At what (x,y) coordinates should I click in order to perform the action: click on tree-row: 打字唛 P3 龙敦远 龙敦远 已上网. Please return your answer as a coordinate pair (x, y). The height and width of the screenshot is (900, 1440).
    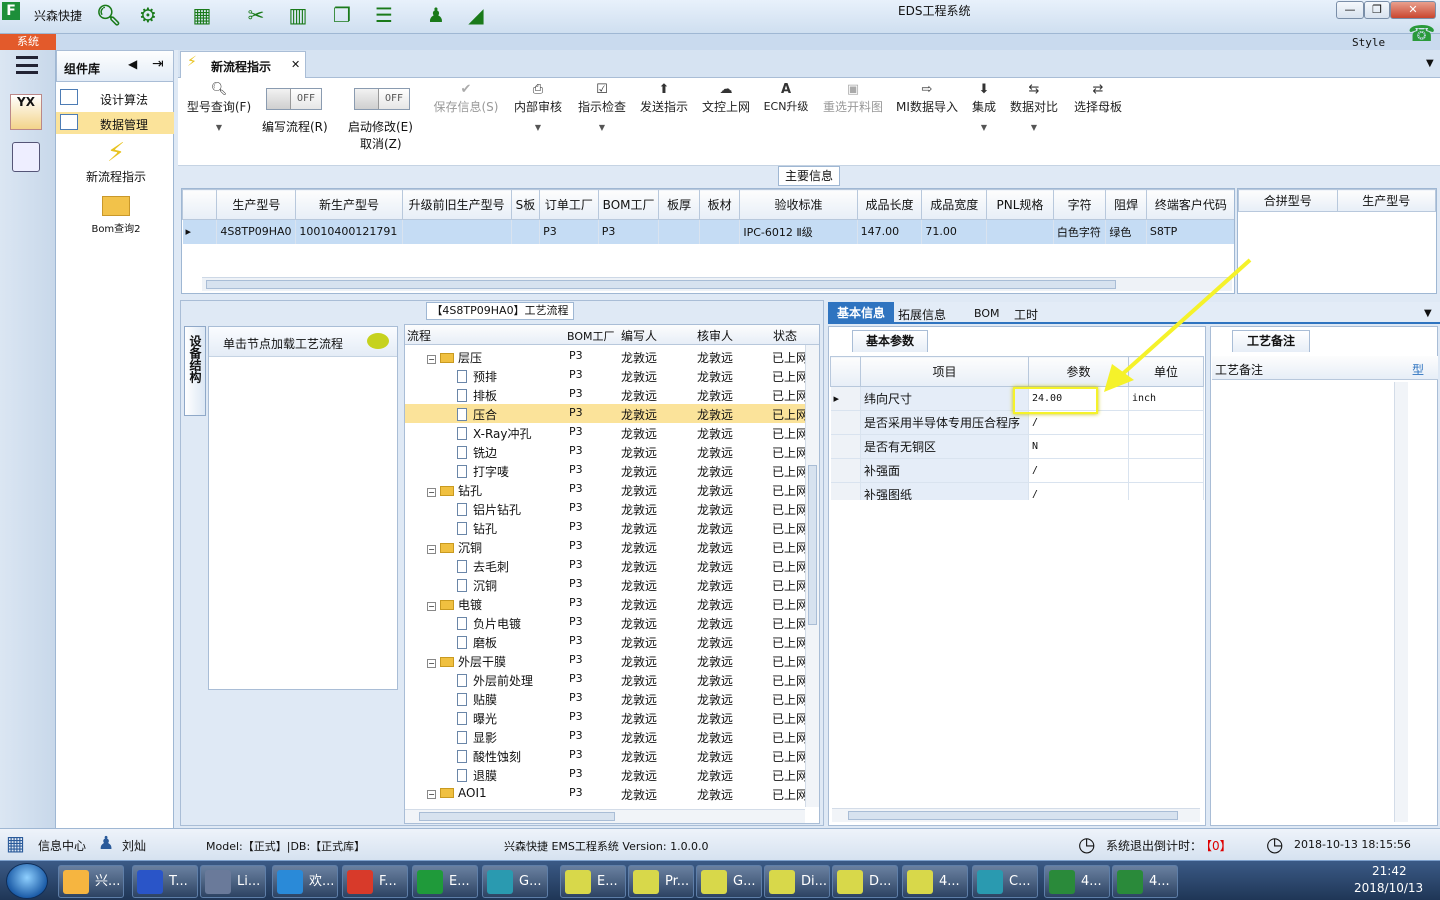
    Looking at the image, I should click on (612, 470).